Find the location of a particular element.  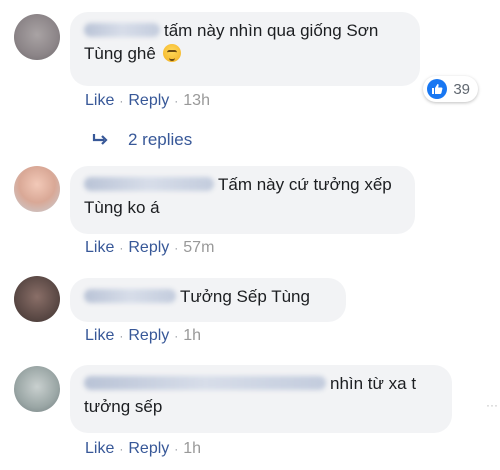

comment-text-line2: Tùng ghê is located at coordinates (120, 53).